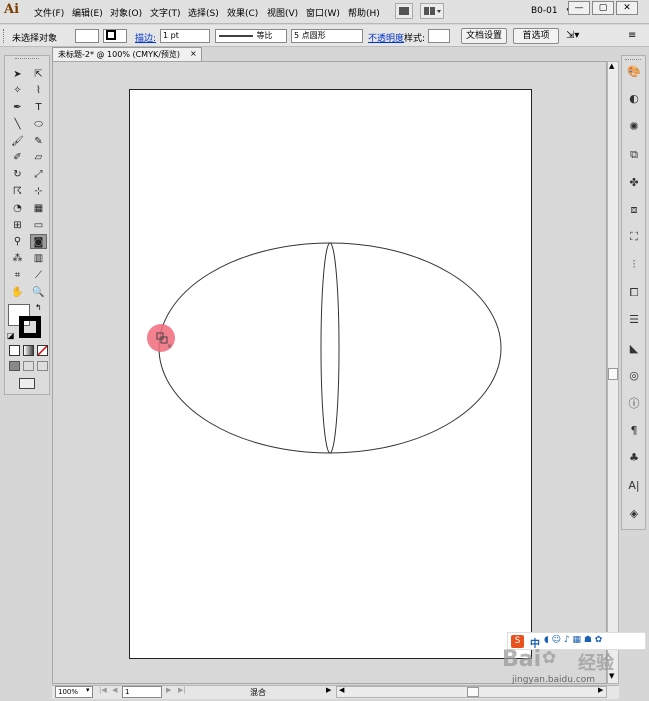 This screenshot has width=649, height=701. What do you see at coordinates (341, 690) in the screenshot?
I see `scroll-left-icon: ◀` at bounding box center [341, 690].